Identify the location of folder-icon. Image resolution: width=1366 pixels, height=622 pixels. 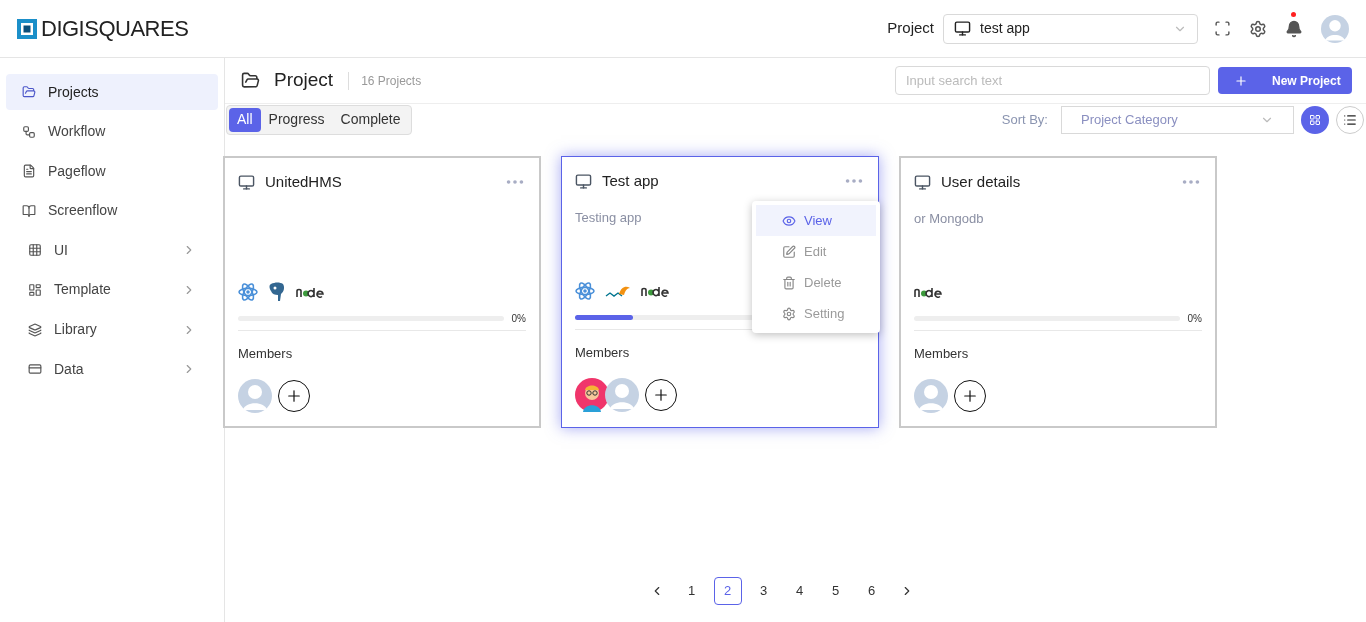
(250, 80).